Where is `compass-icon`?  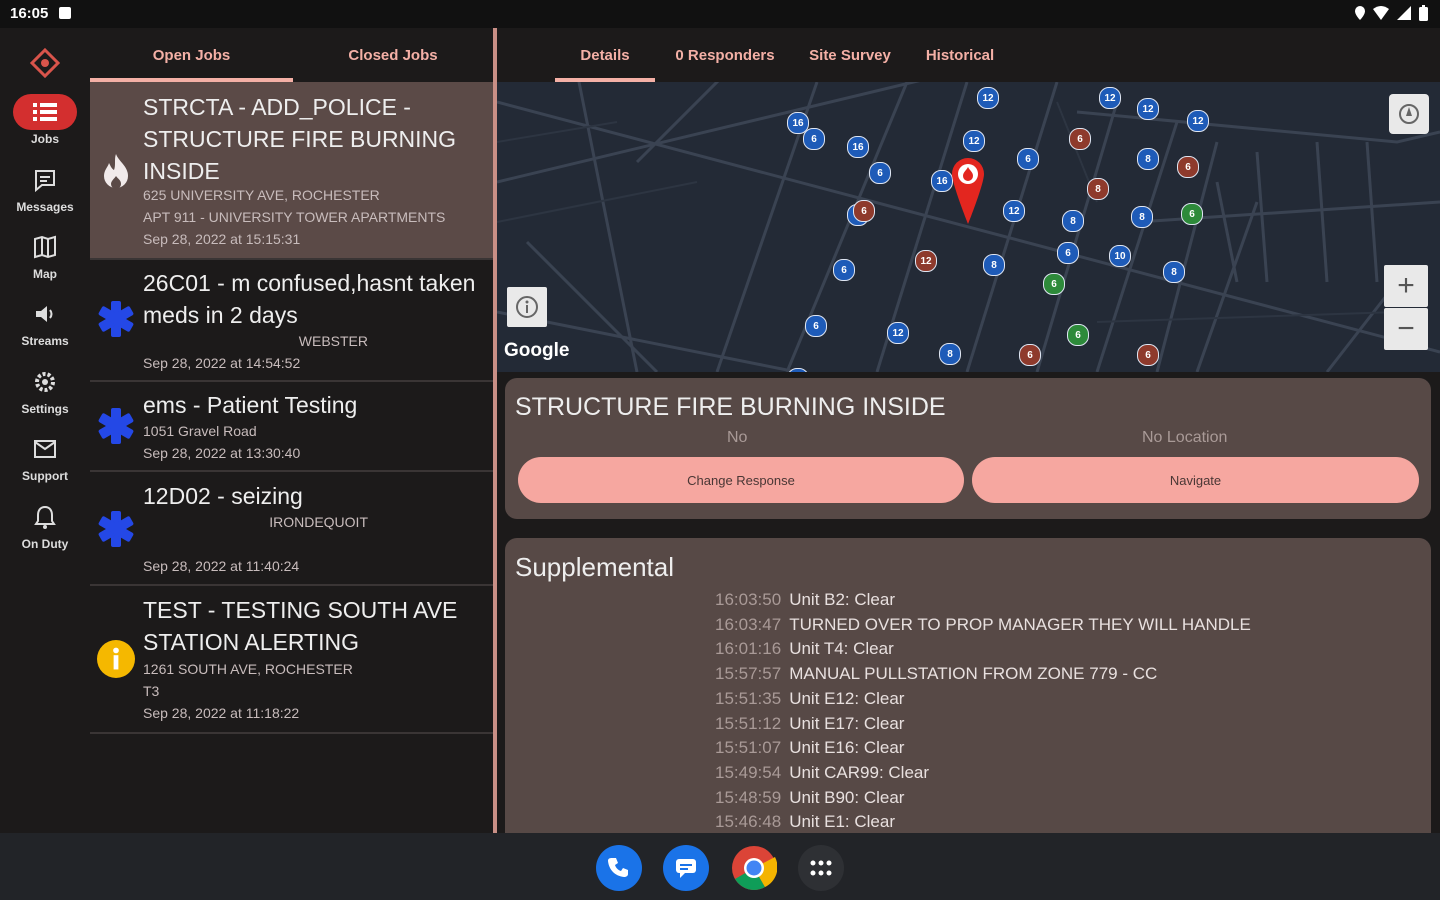
compass-icon is located at coordinates (1409, 114).